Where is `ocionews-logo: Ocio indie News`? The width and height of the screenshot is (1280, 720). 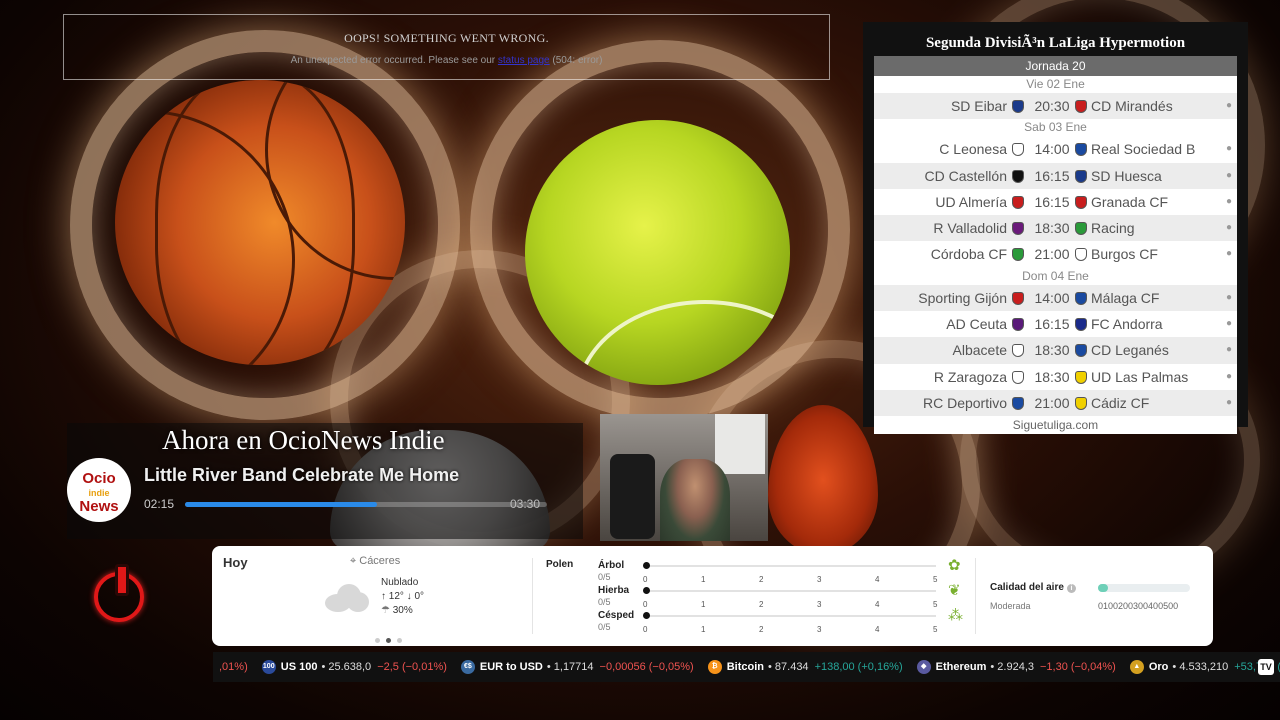 ocionews-logo: Ocio indie News is located at coordinates (99, 490).